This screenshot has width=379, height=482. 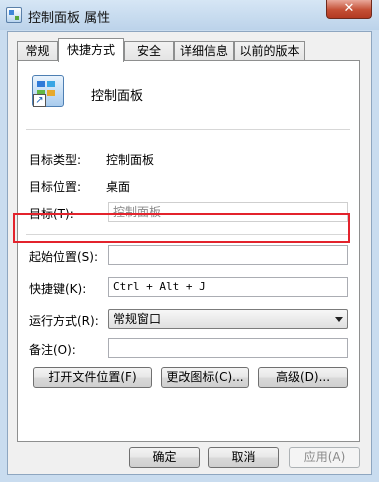 What do you see at coordinates (52, 350) in the screenshot?
I see `comment-label: 备注(O):` at bounding box center [52, 350].